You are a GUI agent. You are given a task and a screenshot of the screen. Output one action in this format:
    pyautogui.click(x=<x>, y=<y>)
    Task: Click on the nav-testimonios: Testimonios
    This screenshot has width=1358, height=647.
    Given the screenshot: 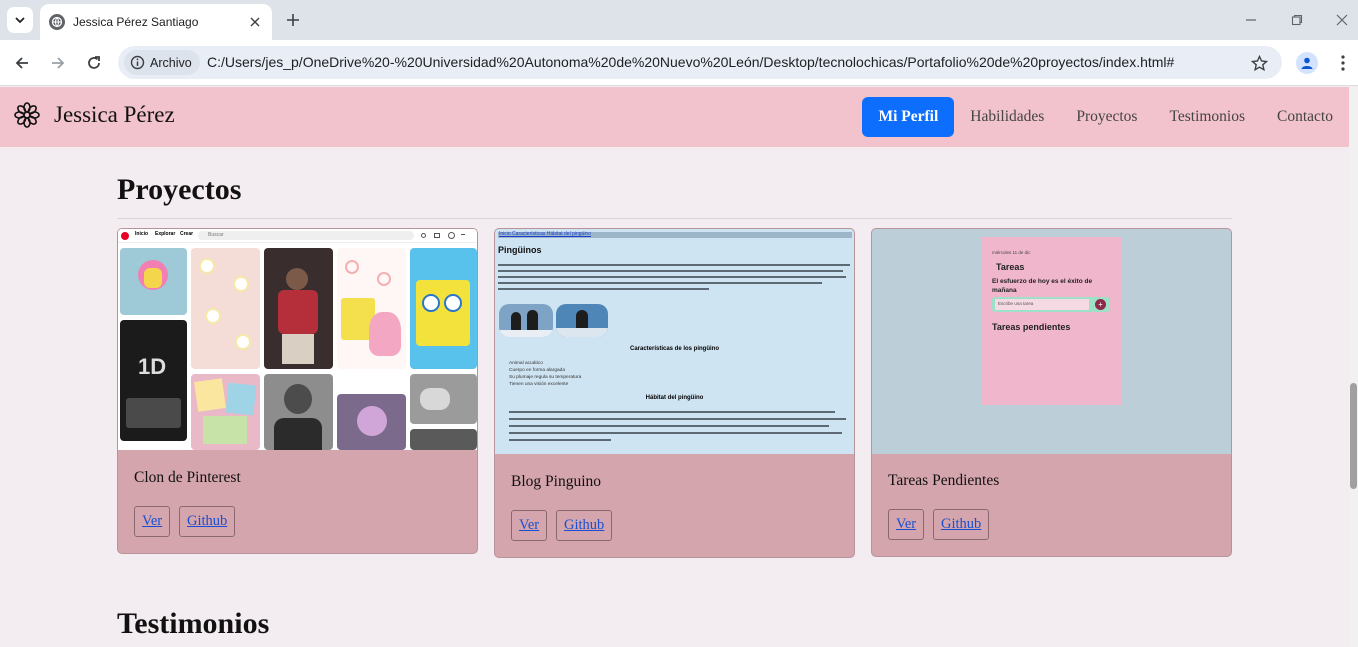 What is the action you would take?
    pyautogui.click(x=1207, y=117)
    